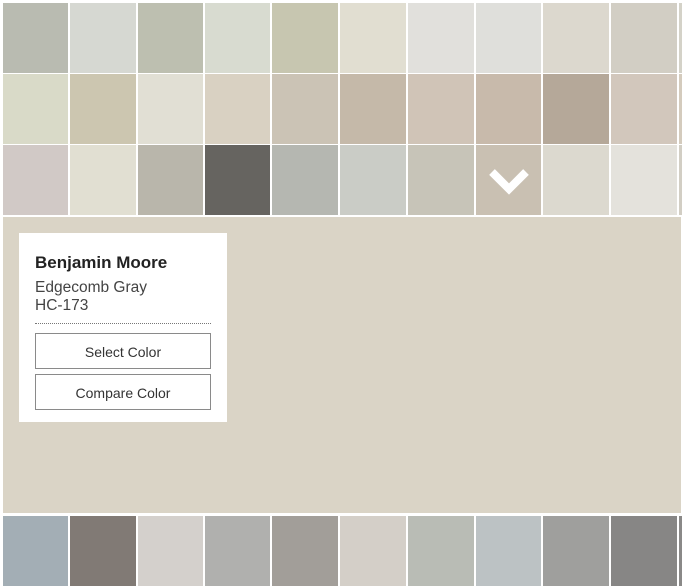  I want to click on color-code: HC-173, so click(62, 305).